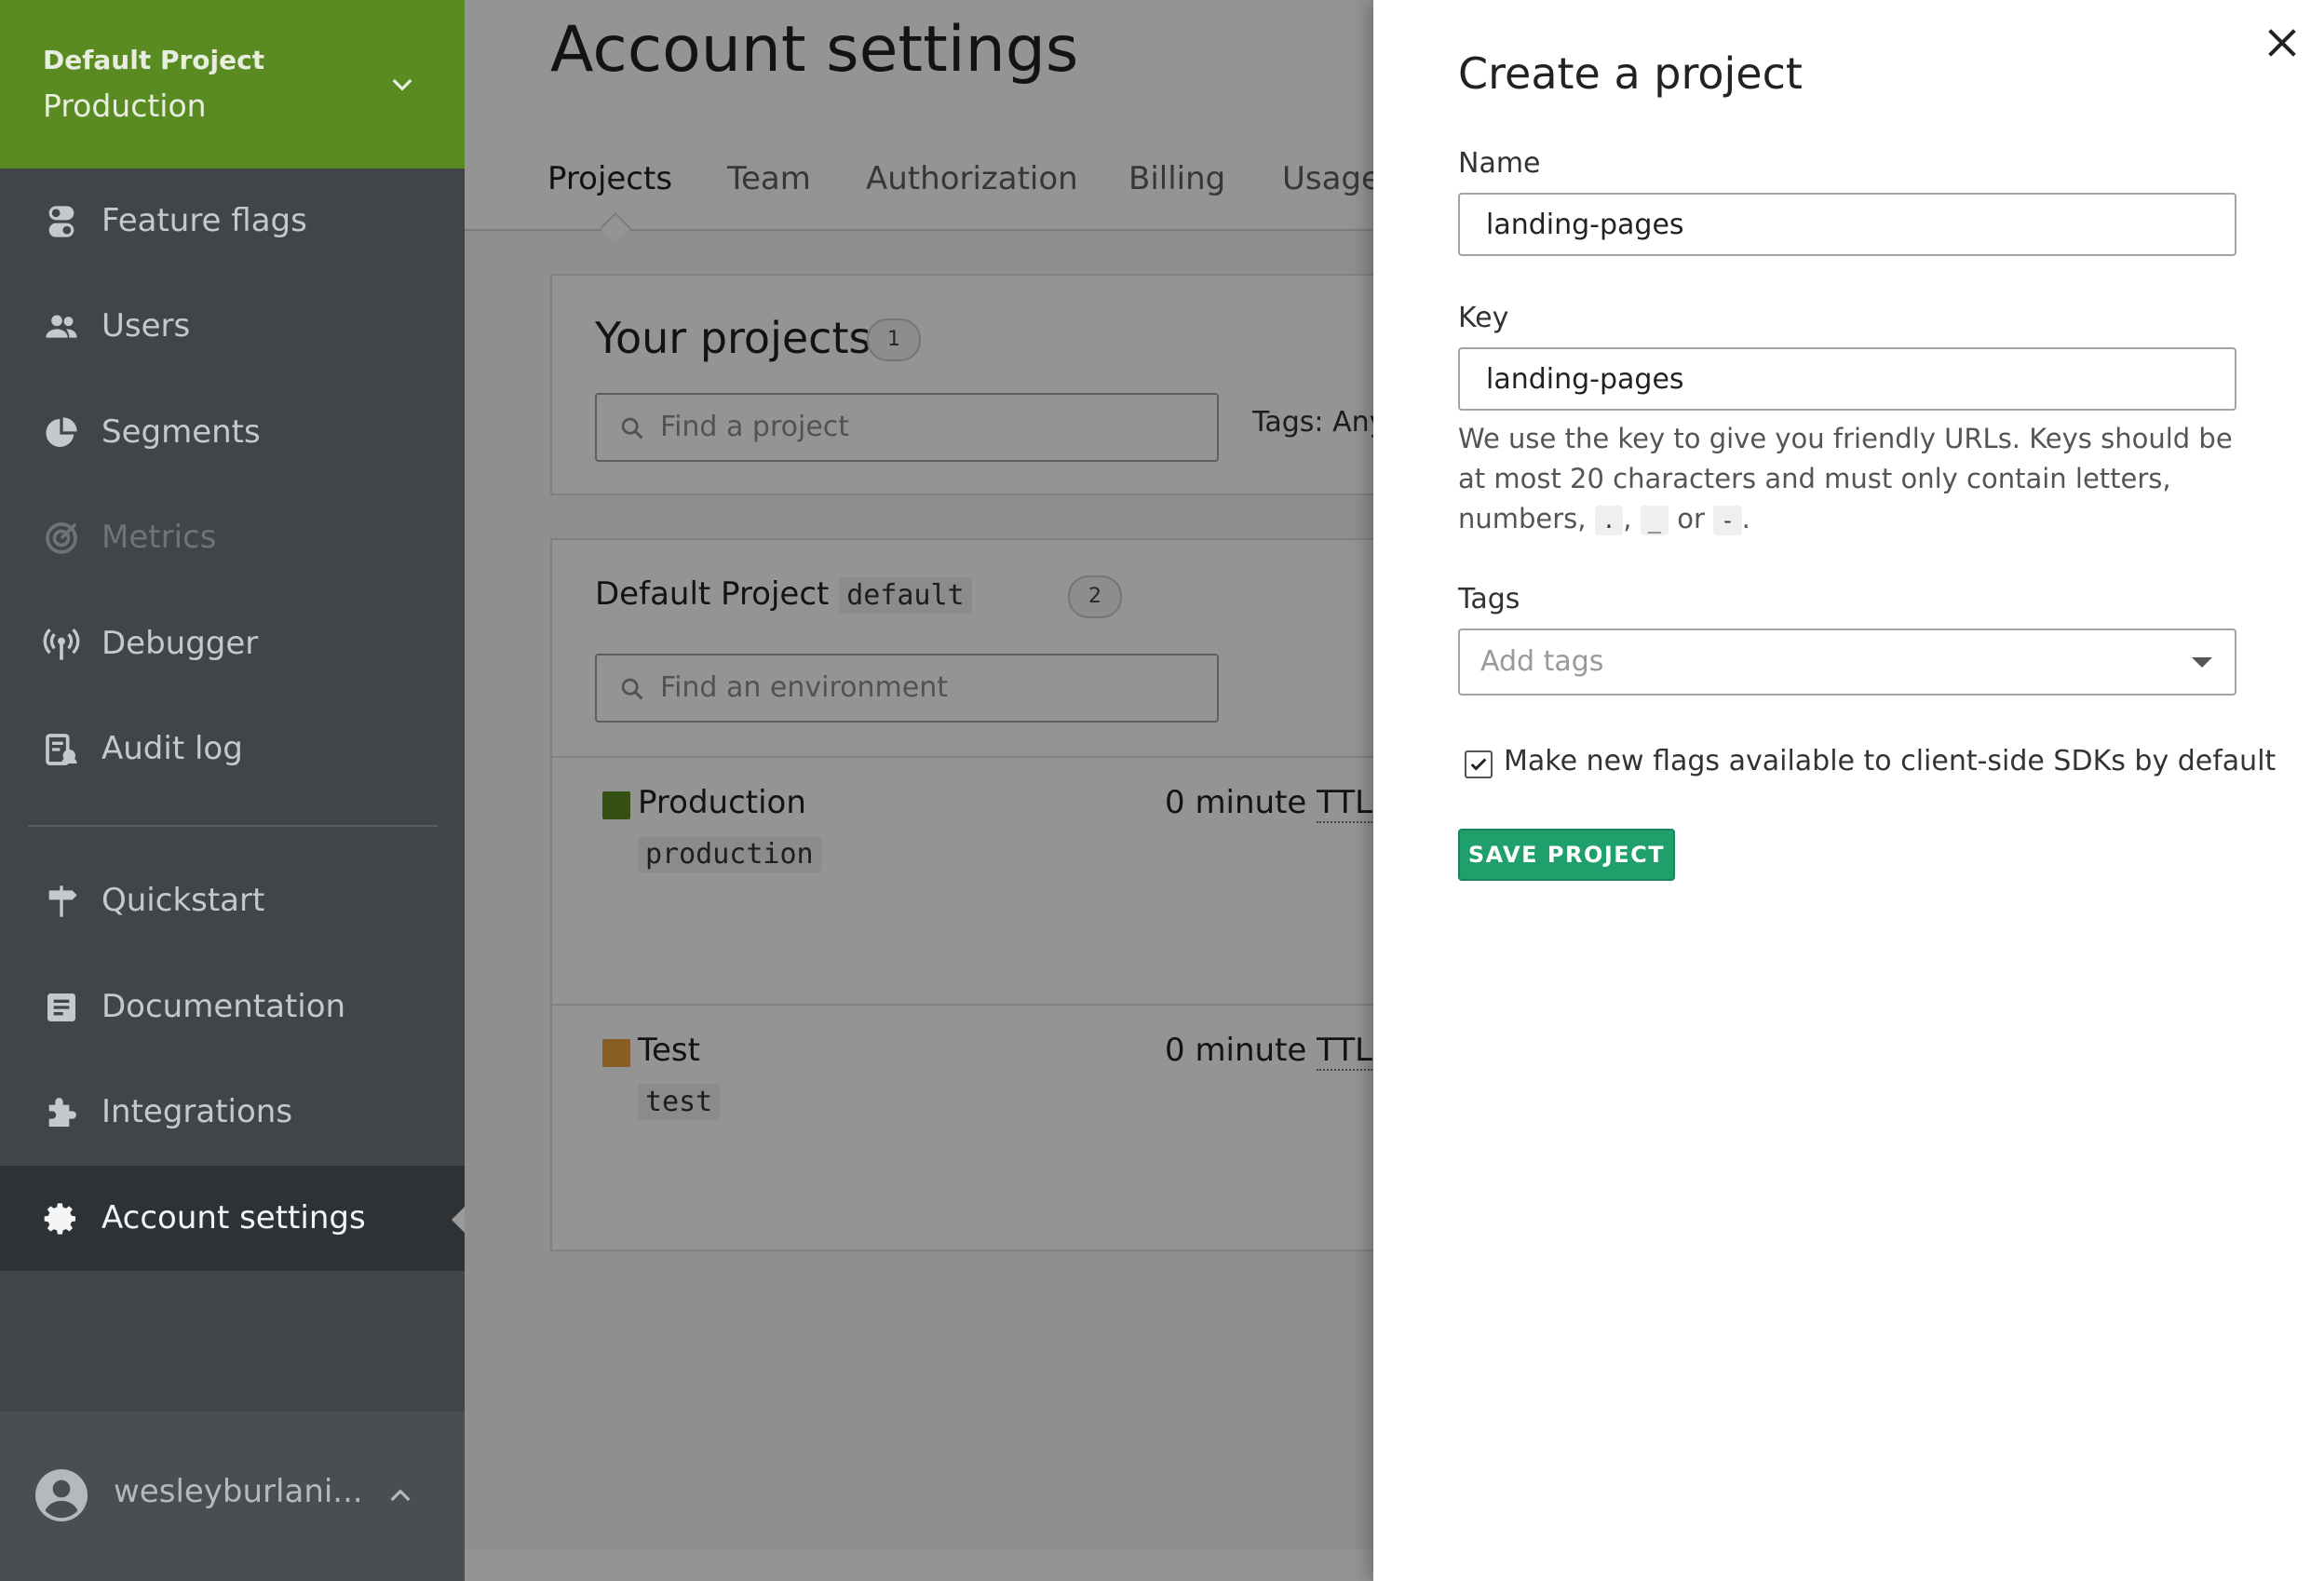  I want to click on tags-label: Tags, so click(1489, 599).